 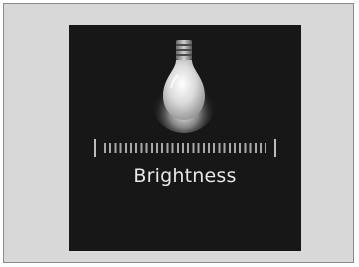 I want to click on light-bulb-icon, so click(x=184, y=86).